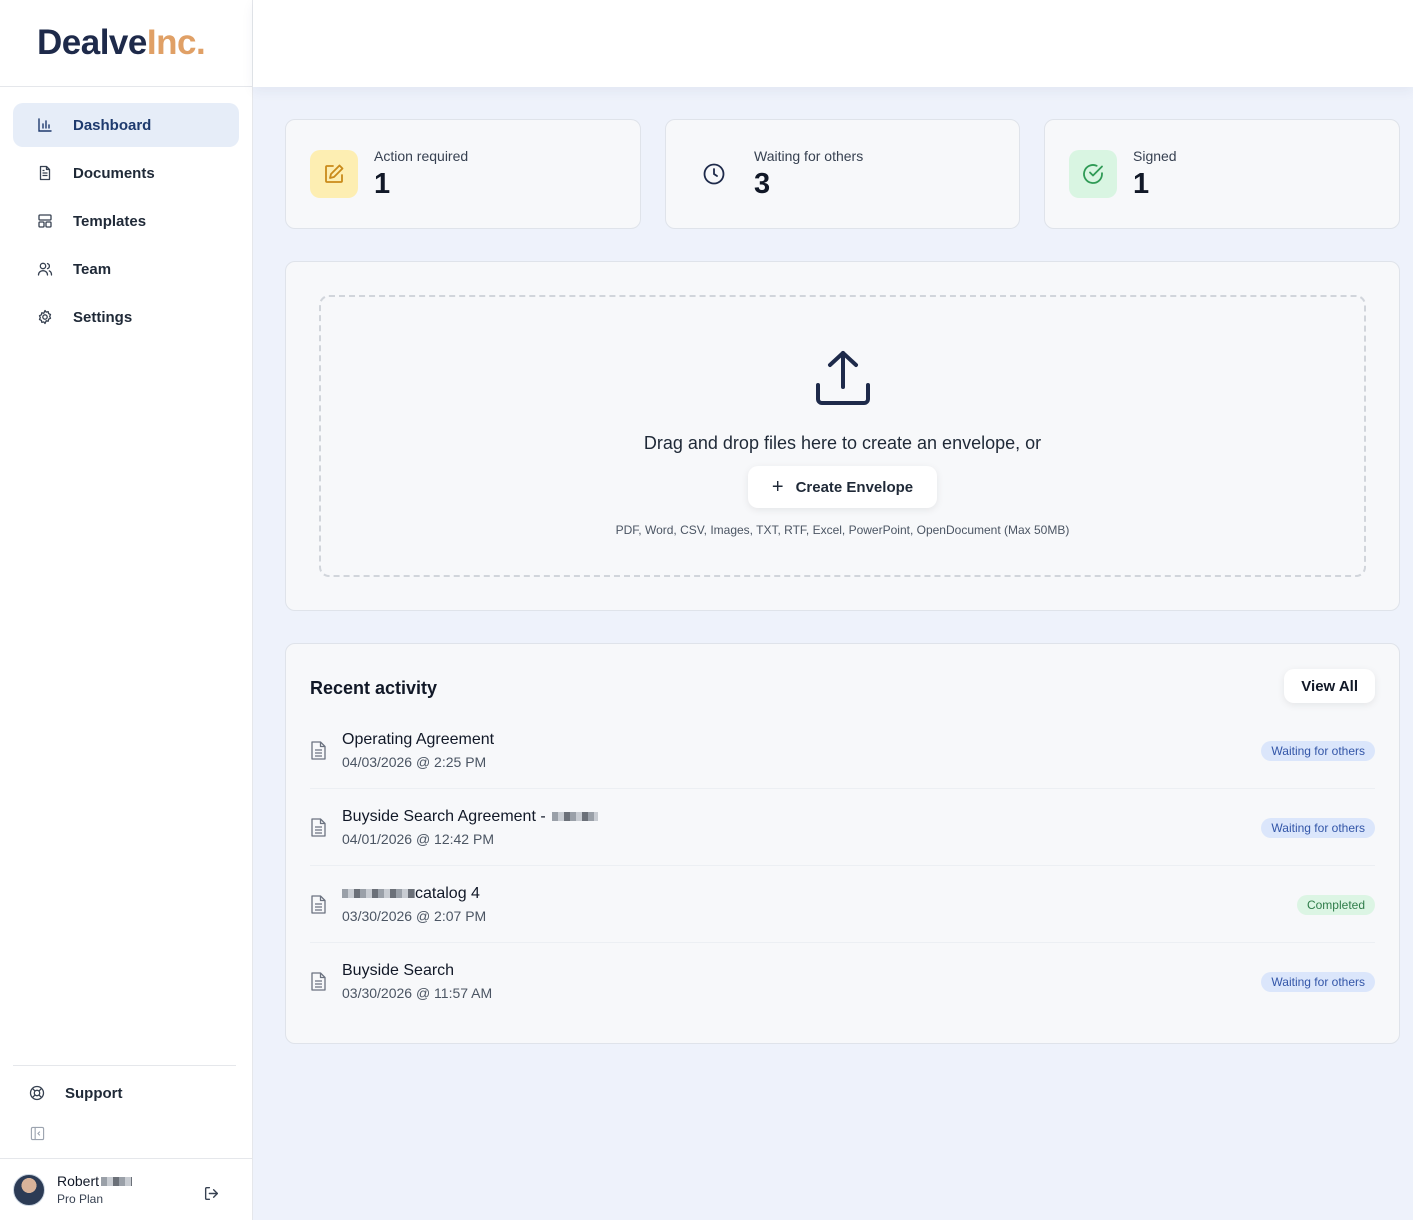 This screenshot has height=1220, width=1413. I want to click on gear-icon, so click(45, 317).